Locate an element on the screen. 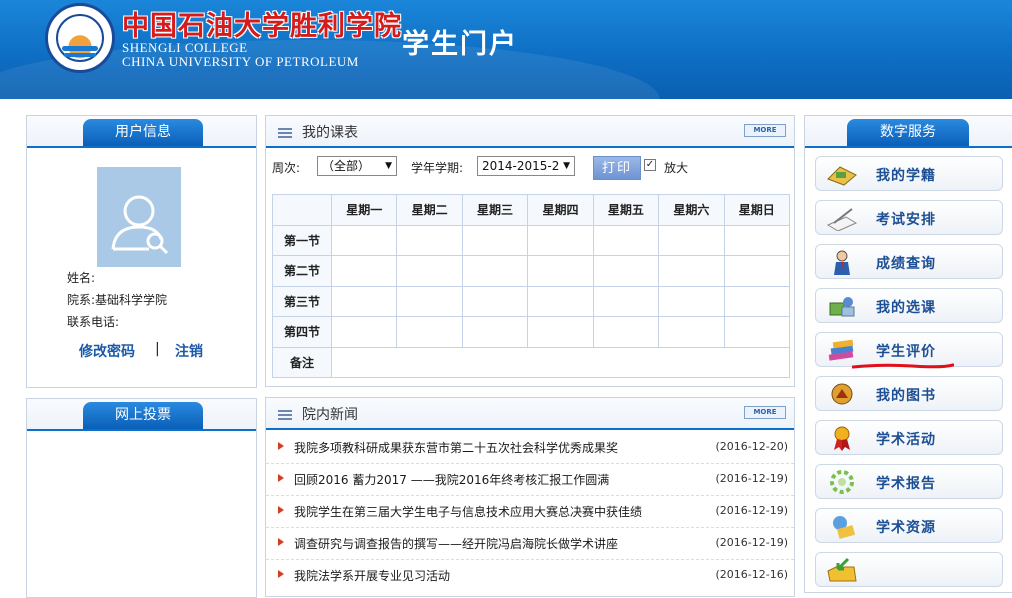 The image size is (1012, 598). service-label: 成绩查询 is located at coordinates (906, 264).